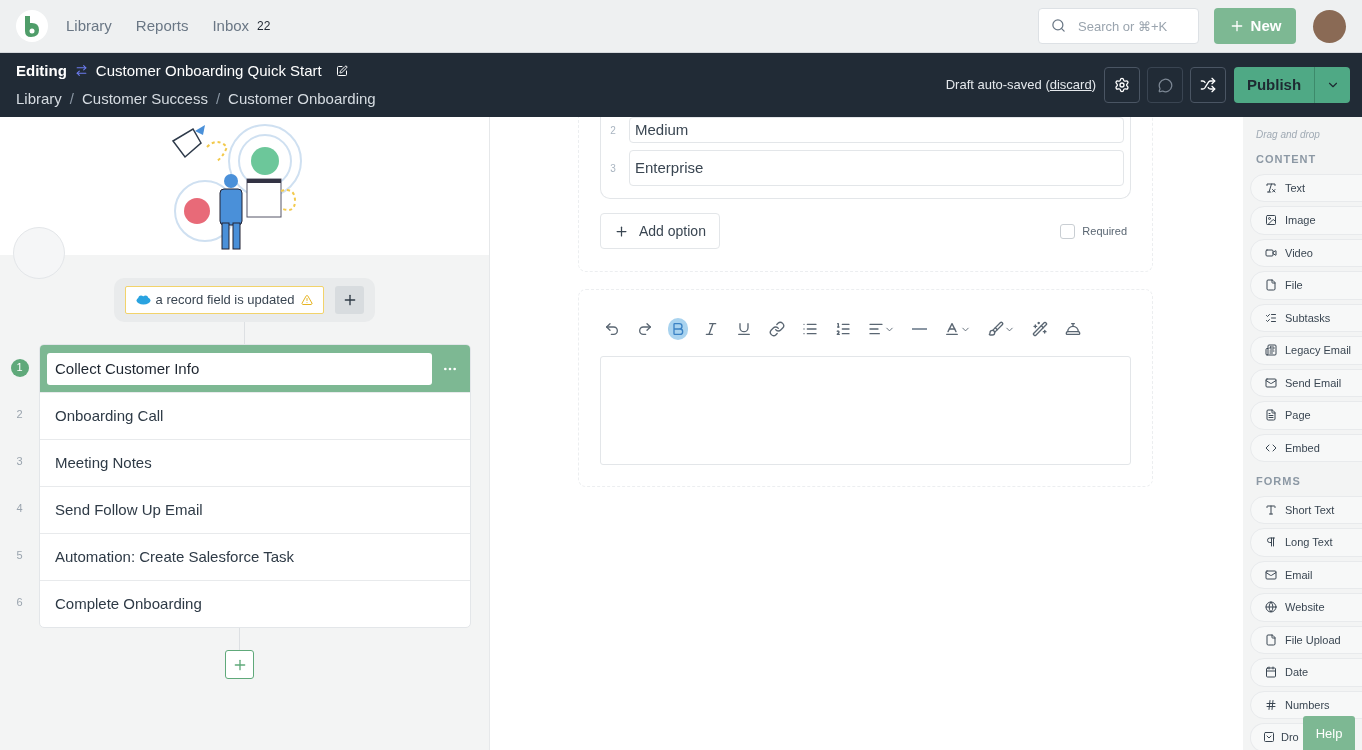 The image size is (1362, 750). Describe the element at coordinates (1068, 231) in the screenshot. I see `required-checkbox` at that location.